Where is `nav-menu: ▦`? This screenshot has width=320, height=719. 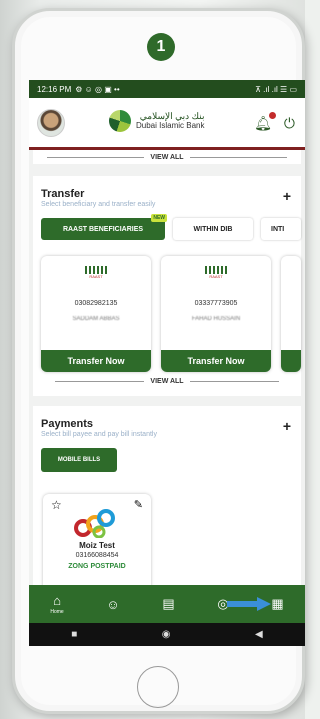
nav-menu: ▦ is located at coordinates (277, 604).